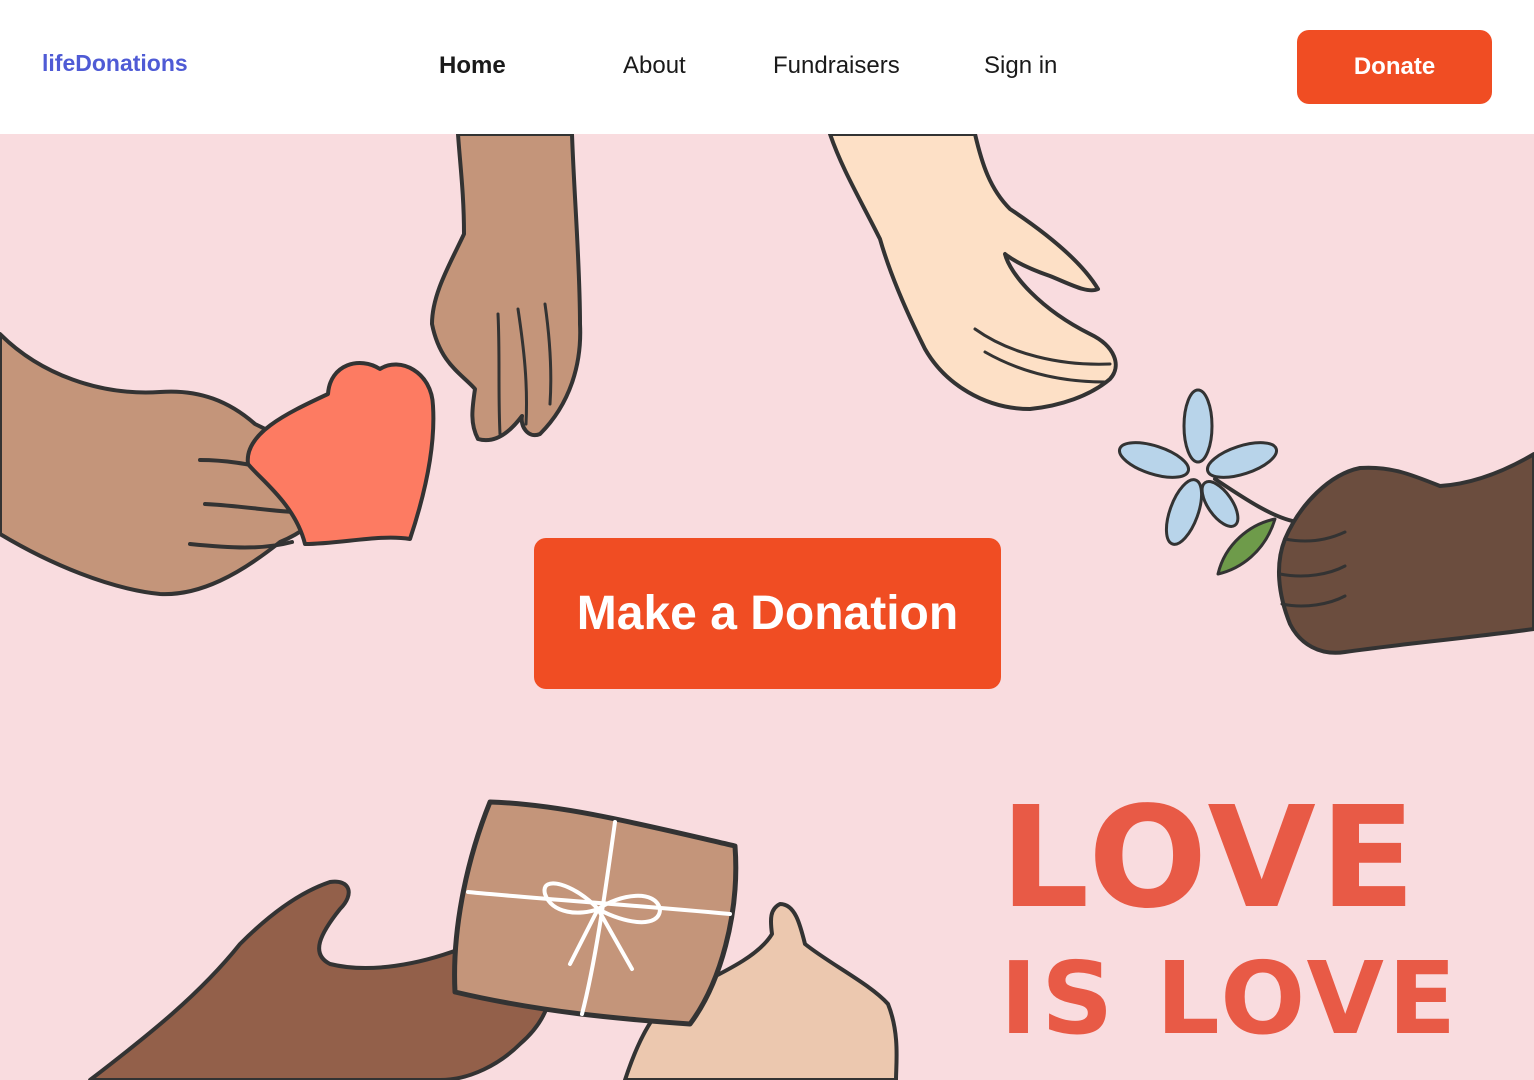  I want to click on love-headline-line1: LOVE, so click(1210, 858).